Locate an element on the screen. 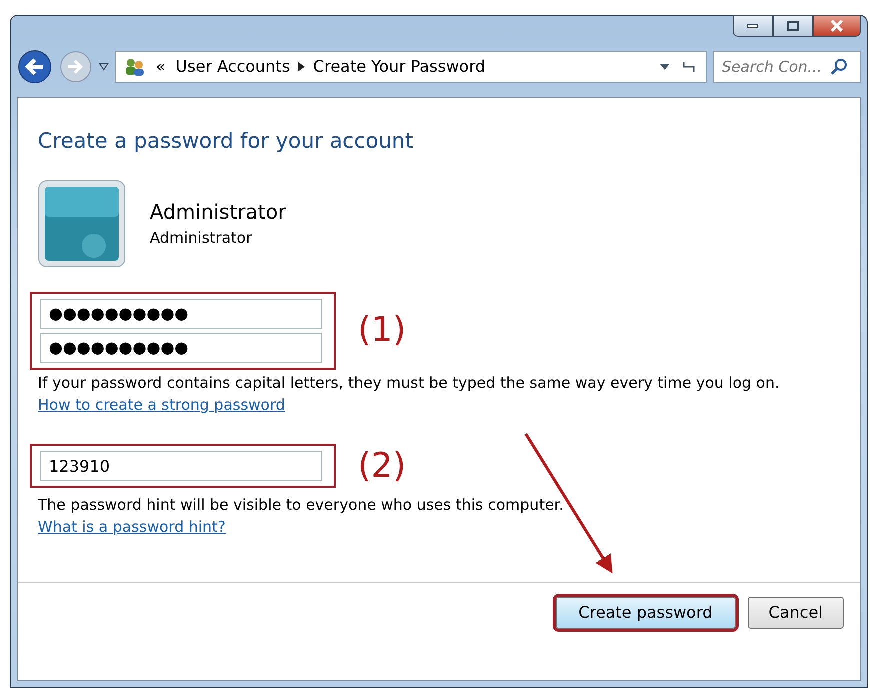 This screenshot has height=688, width=870. separator-arrow-icon is located at coordinates (302, 67).